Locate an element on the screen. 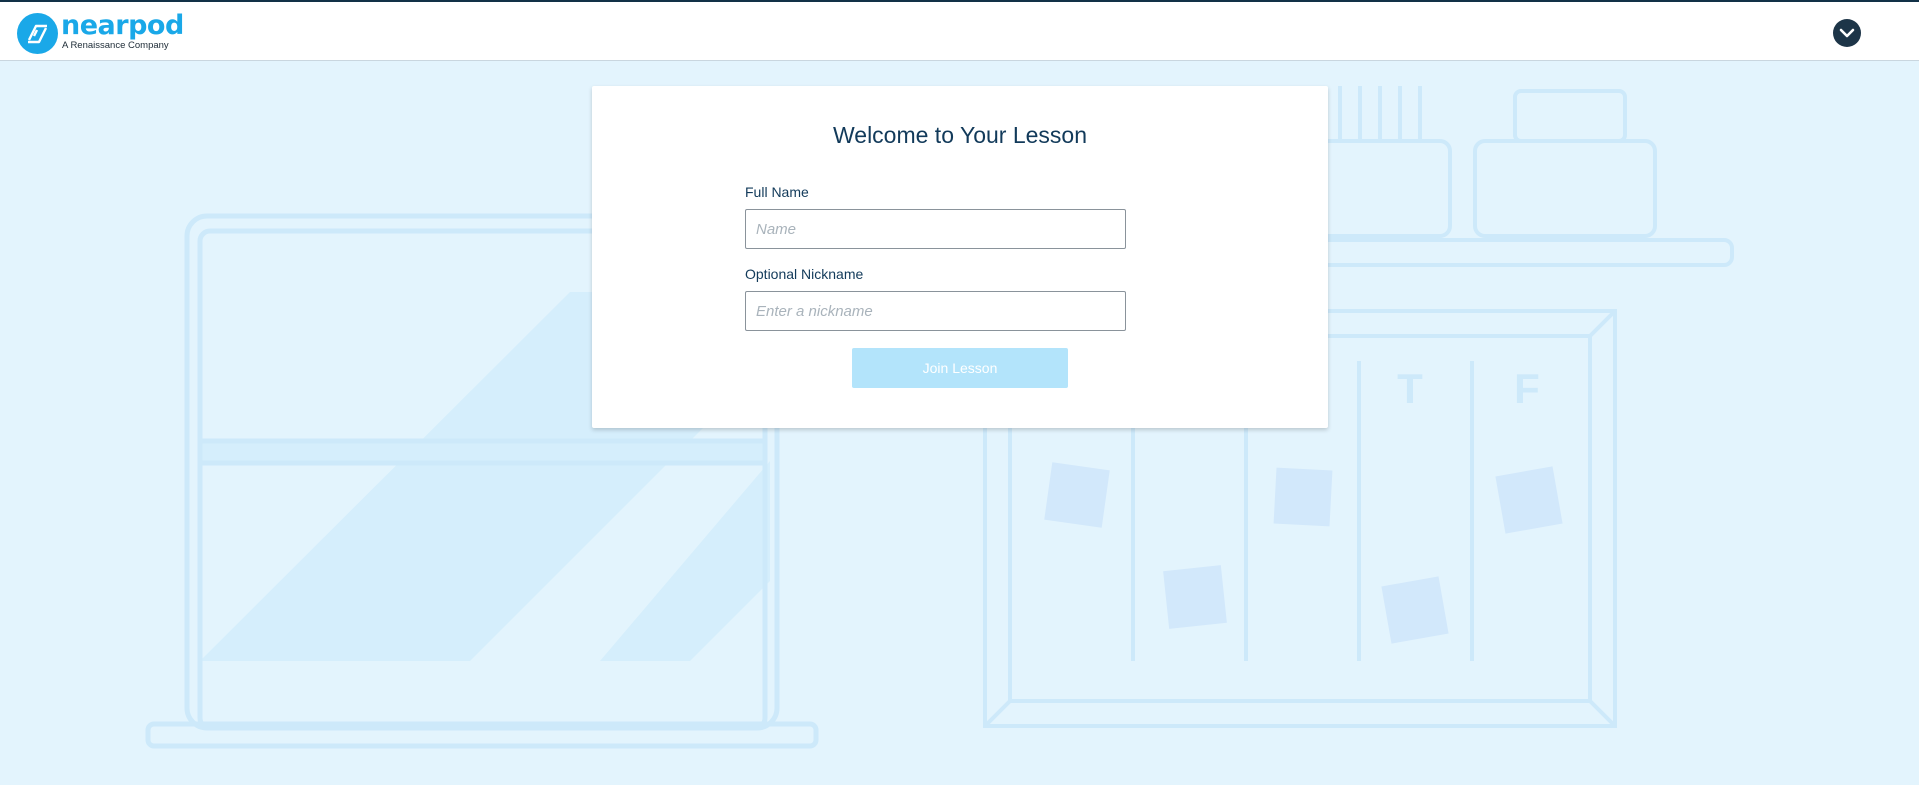 This screenshot has height=785, width=1919. page-title: Welcome to Your Lesson is located at coordinates (959, 135).